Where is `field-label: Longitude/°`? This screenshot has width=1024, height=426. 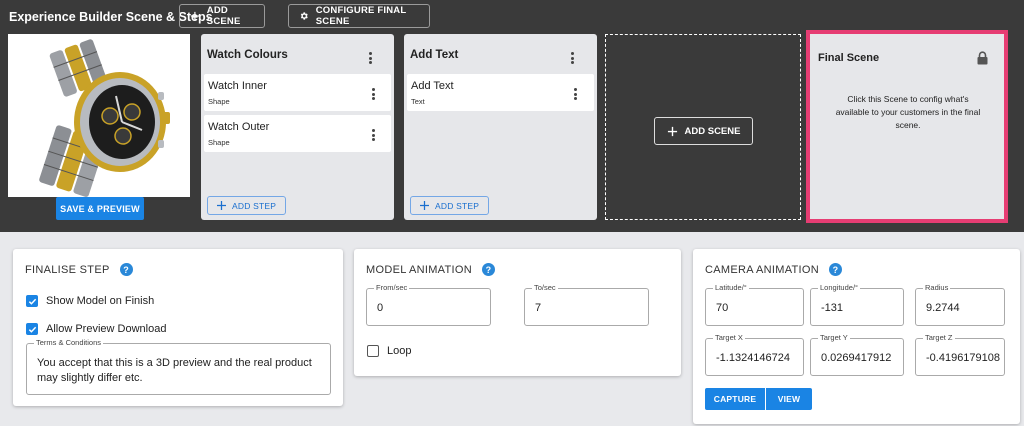
field-label: Longitude/° is located at coordinates (839, 287).